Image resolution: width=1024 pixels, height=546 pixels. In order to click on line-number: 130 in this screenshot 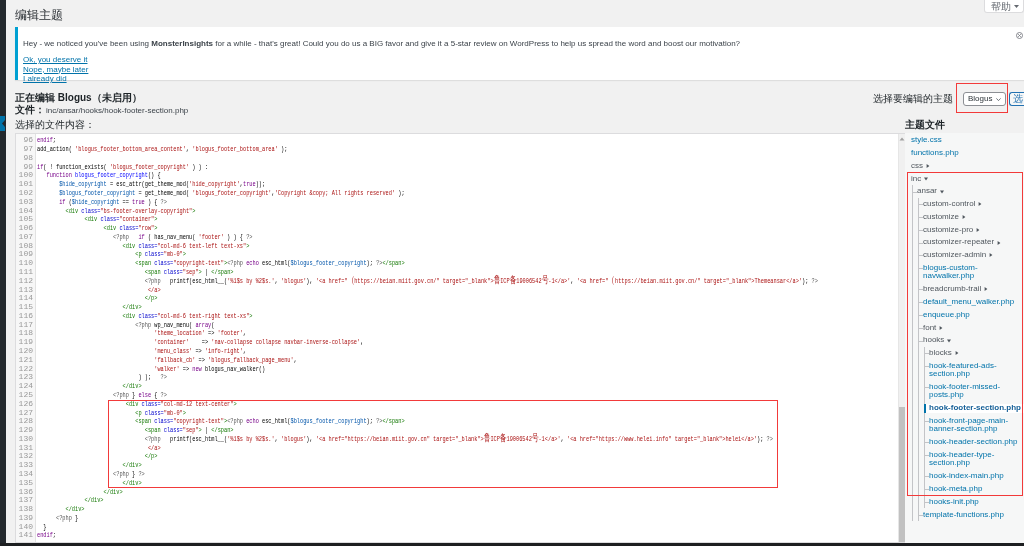, I will do `click(25, 439)`.